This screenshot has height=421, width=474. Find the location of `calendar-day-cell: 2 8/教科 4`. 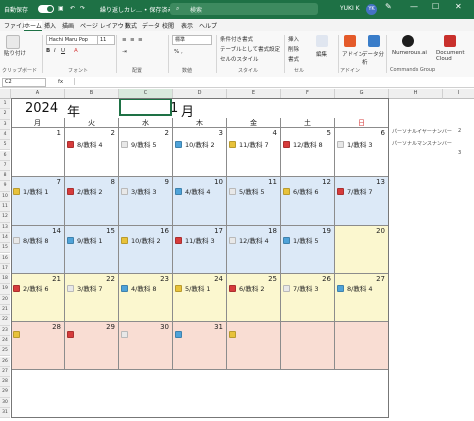

calendar-day-cell: 2 8/教科 4 is located at coordinates (92, 152).